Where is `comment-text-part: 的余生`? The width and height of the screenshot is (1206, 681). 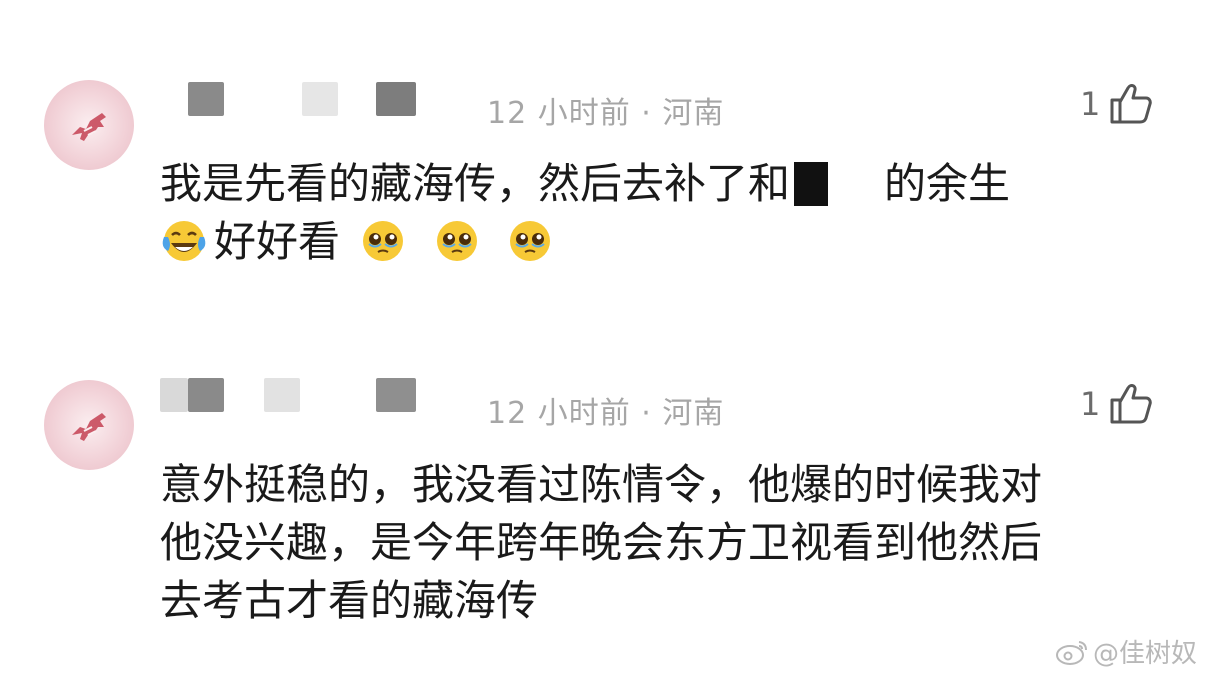
comment-text-part: 的余生 is located at coordinates (947, 183).